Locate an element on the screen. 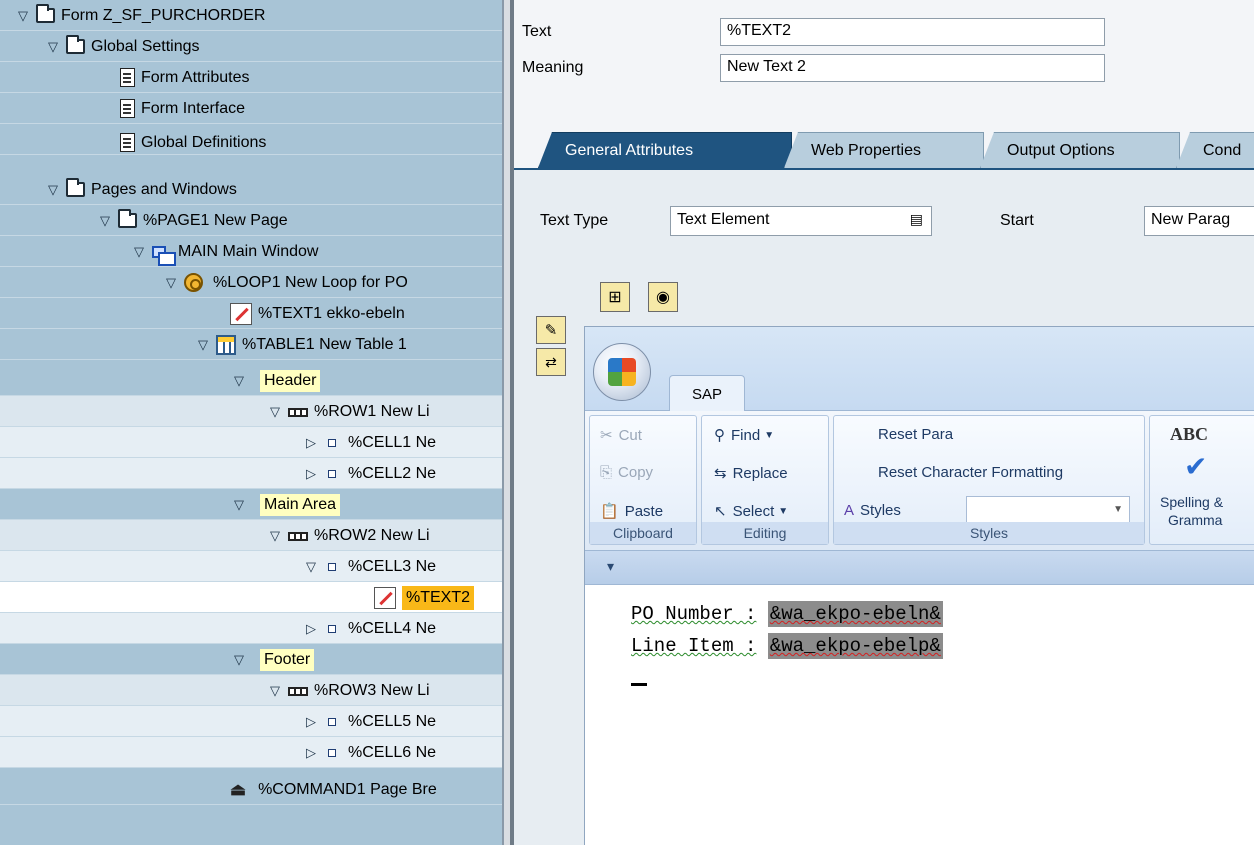  ribbon-tab-sap: SAP is located at coordinates (707, 393).